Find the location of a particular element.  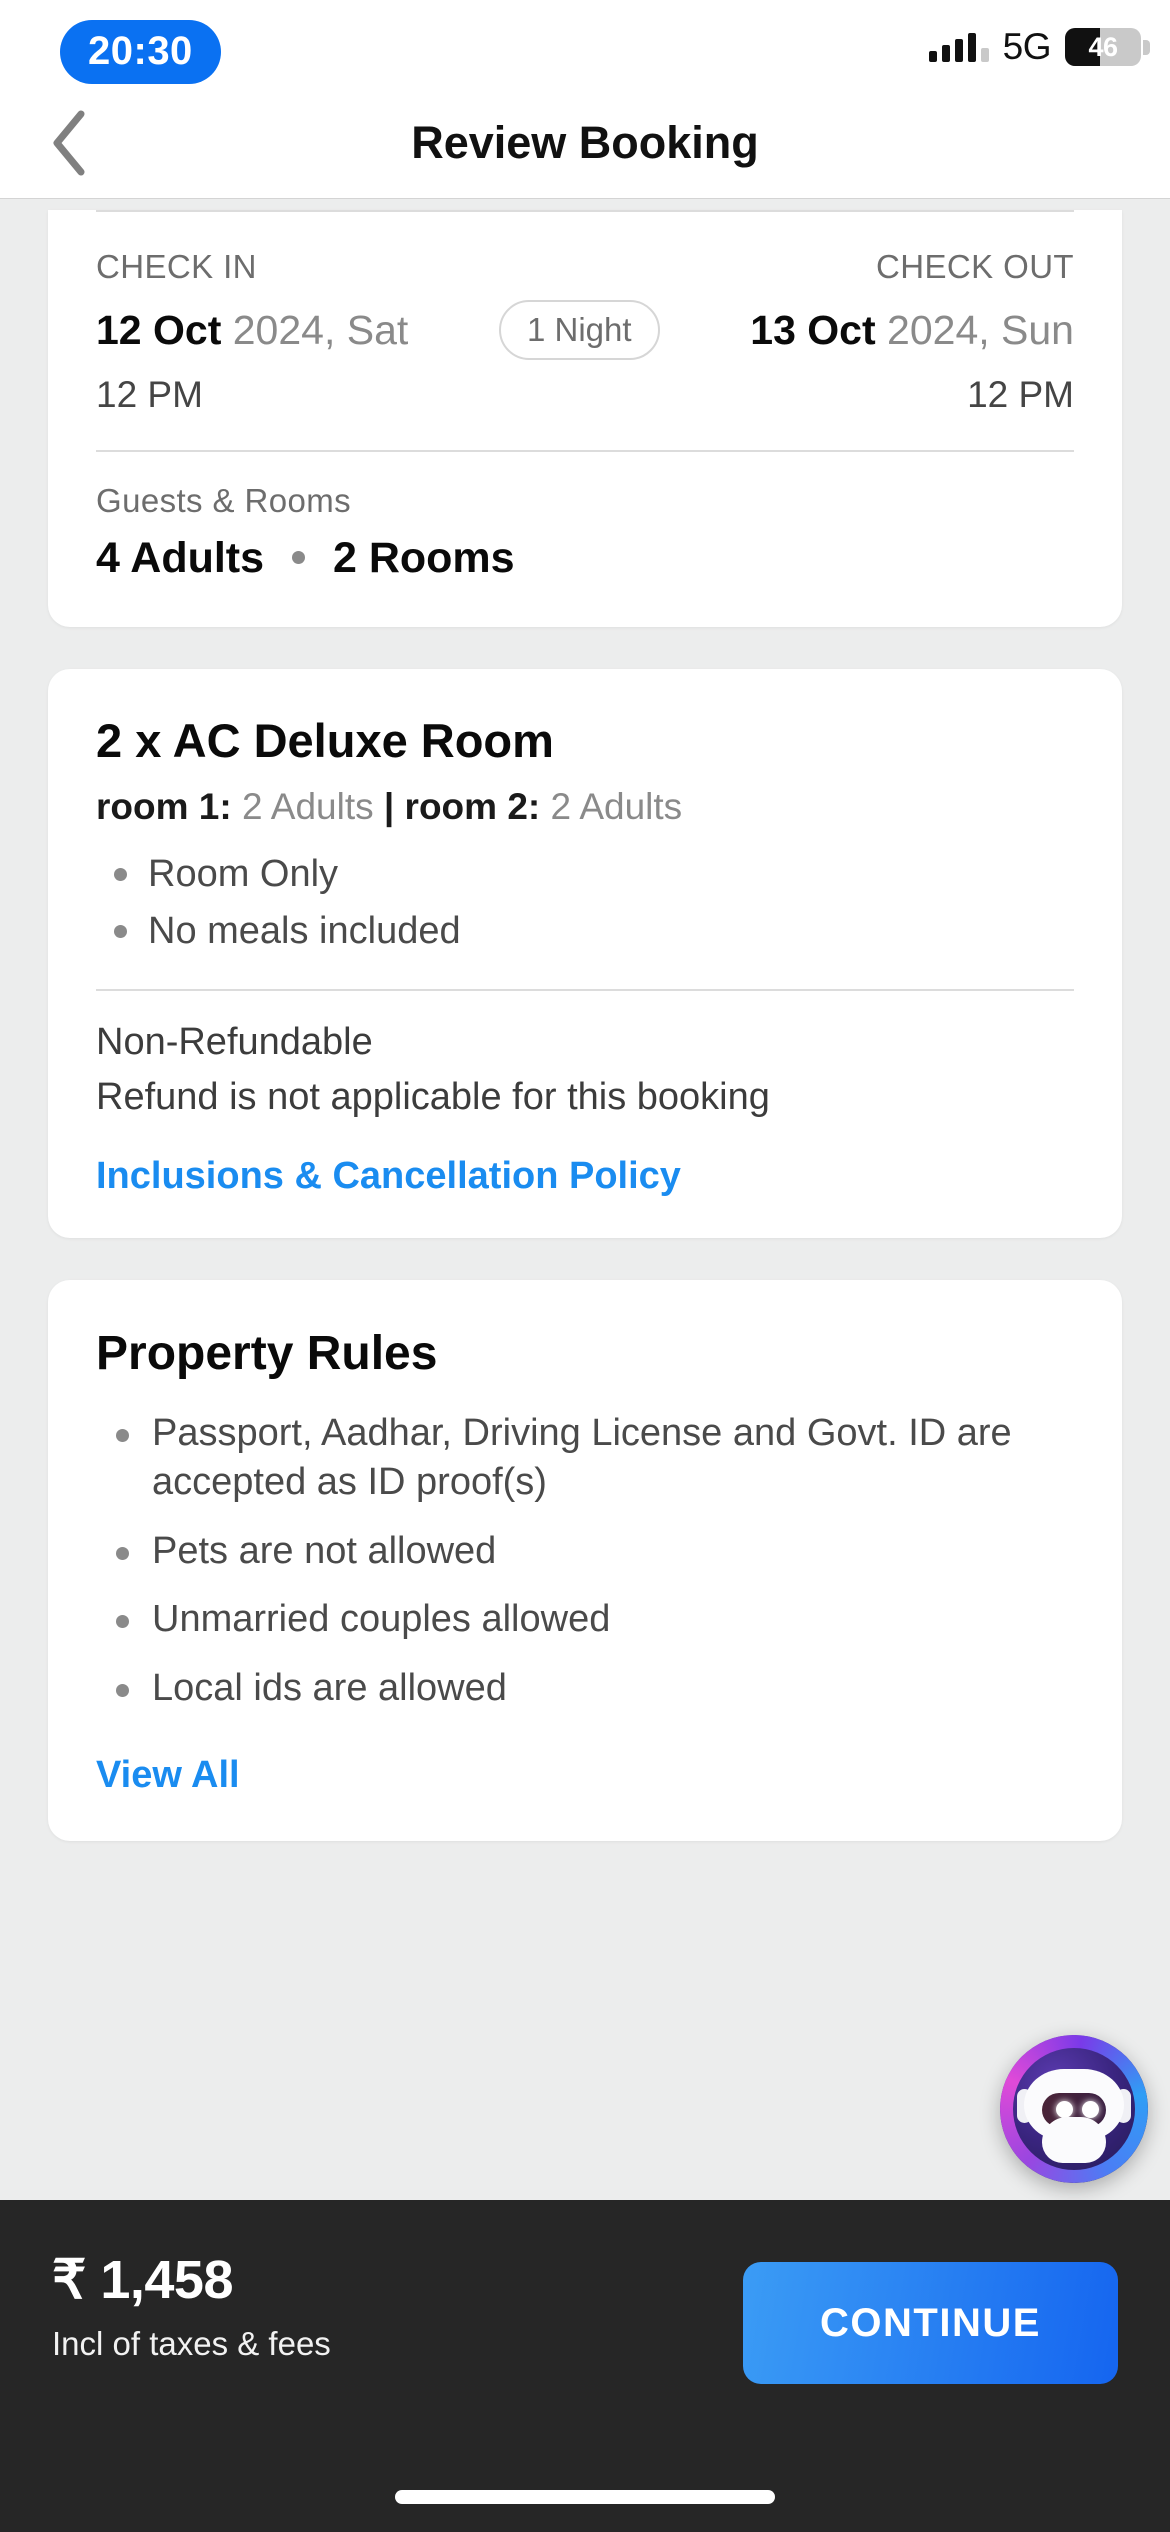

room1-label: room 1: is located at coordinates (164, 806).